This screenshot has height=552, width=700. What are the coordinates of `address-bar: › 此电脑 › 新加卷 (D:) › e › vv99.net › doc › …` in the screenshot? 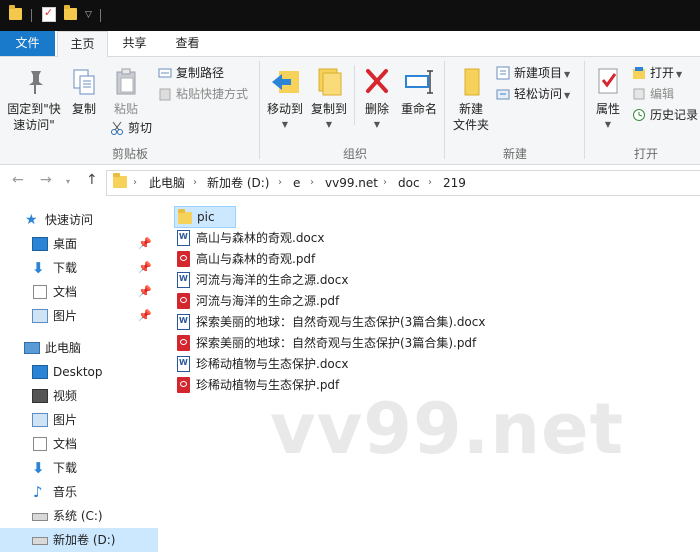 It's located at (403, 183).